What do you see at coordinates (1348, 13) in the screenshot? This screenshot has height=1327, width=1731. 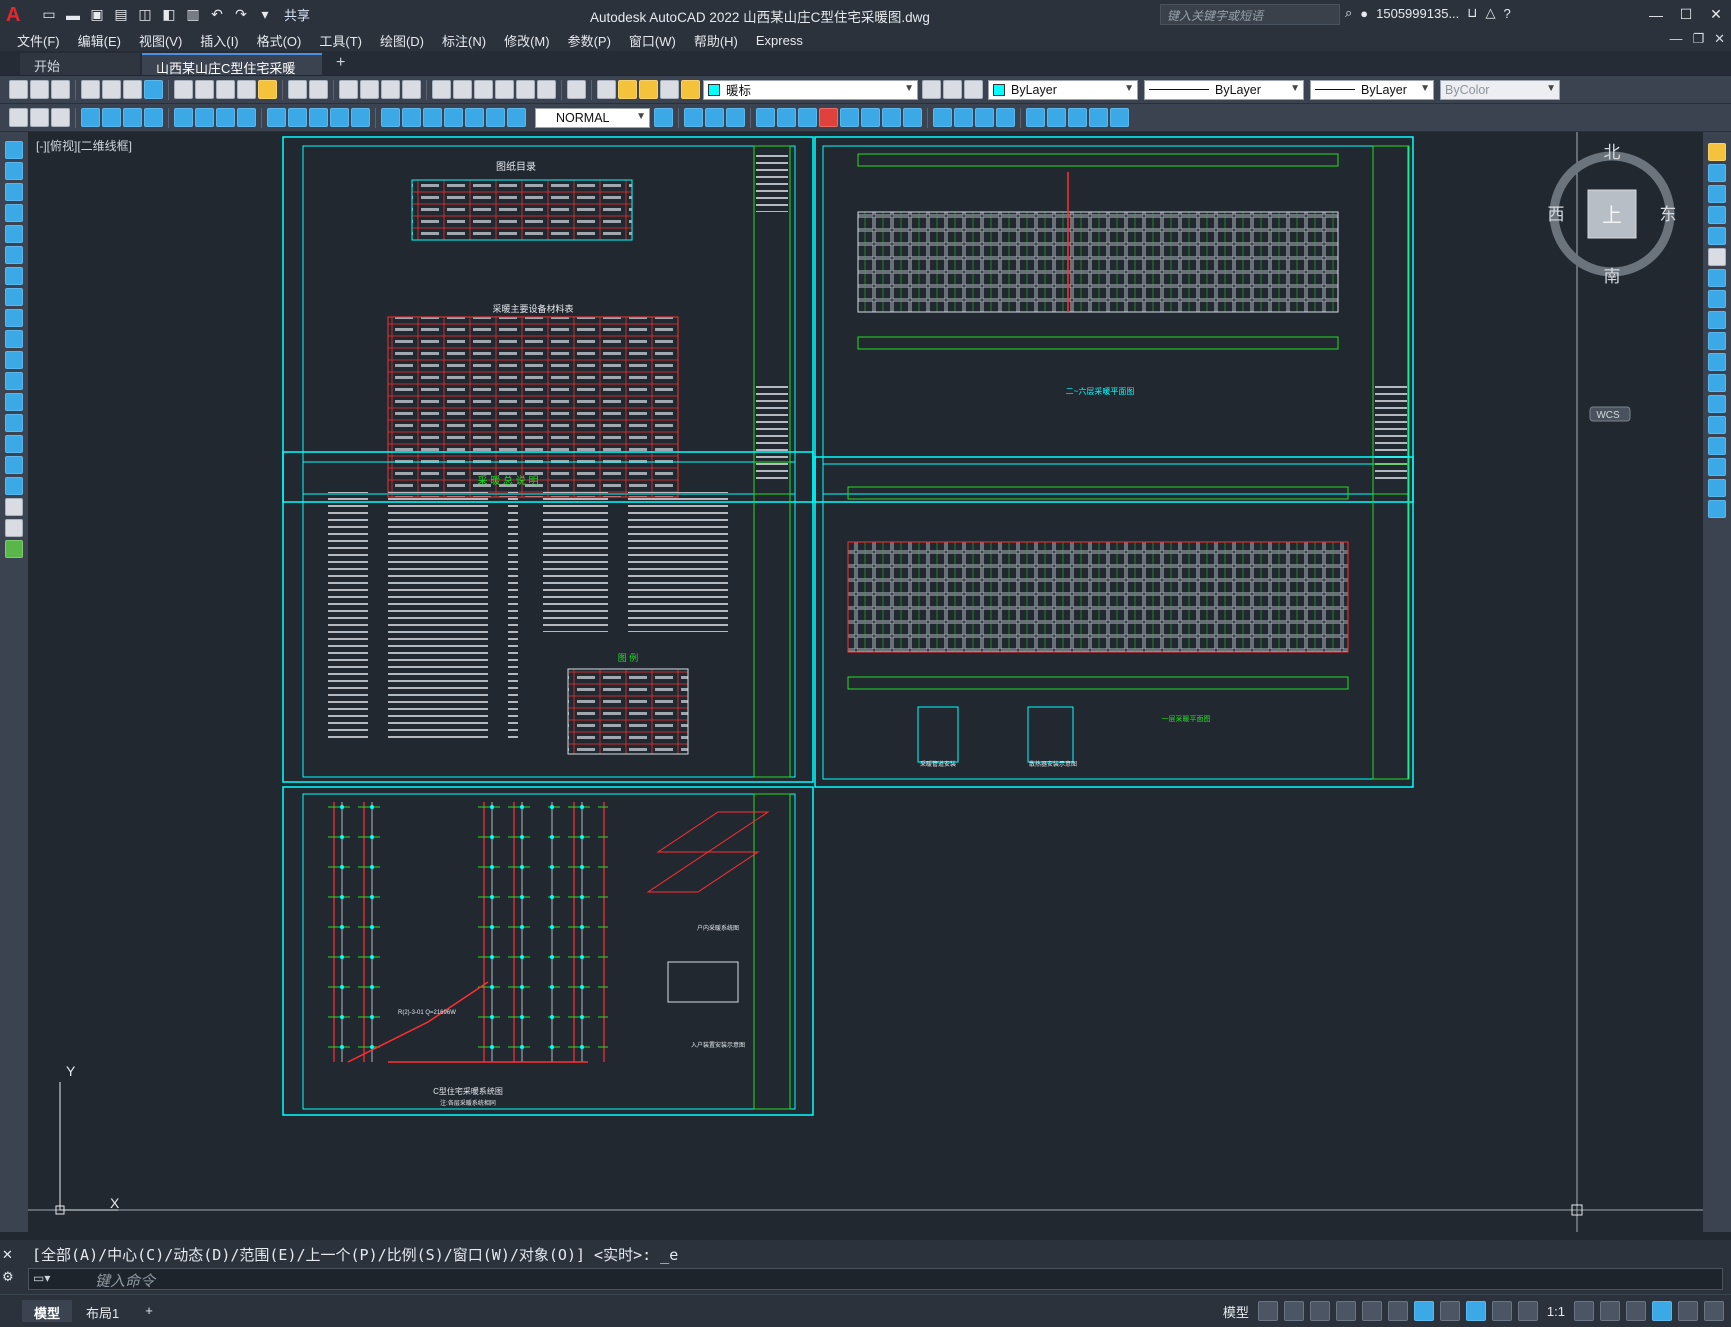 I see `search-icon: ⌕` at bounding box center [1348, 13].